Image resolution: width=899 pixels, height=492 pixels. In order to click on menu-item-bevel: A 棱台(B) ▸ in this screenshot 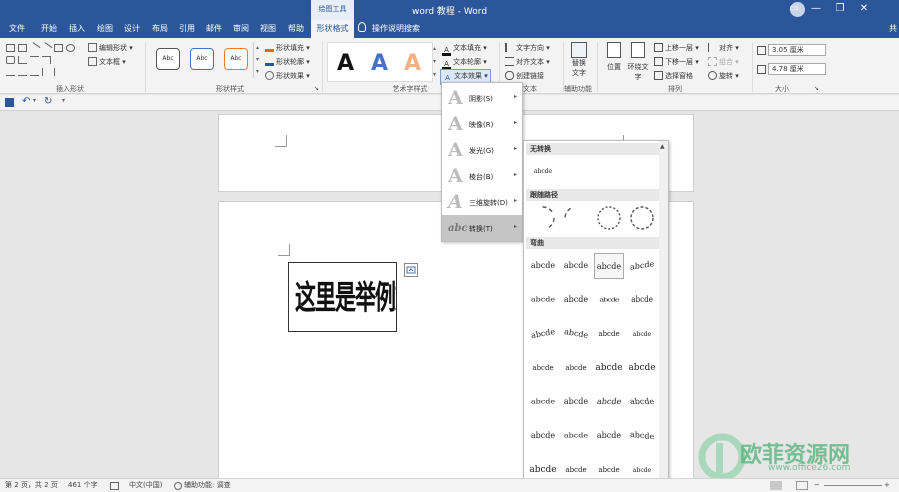, I will do `click(482, 176)`.